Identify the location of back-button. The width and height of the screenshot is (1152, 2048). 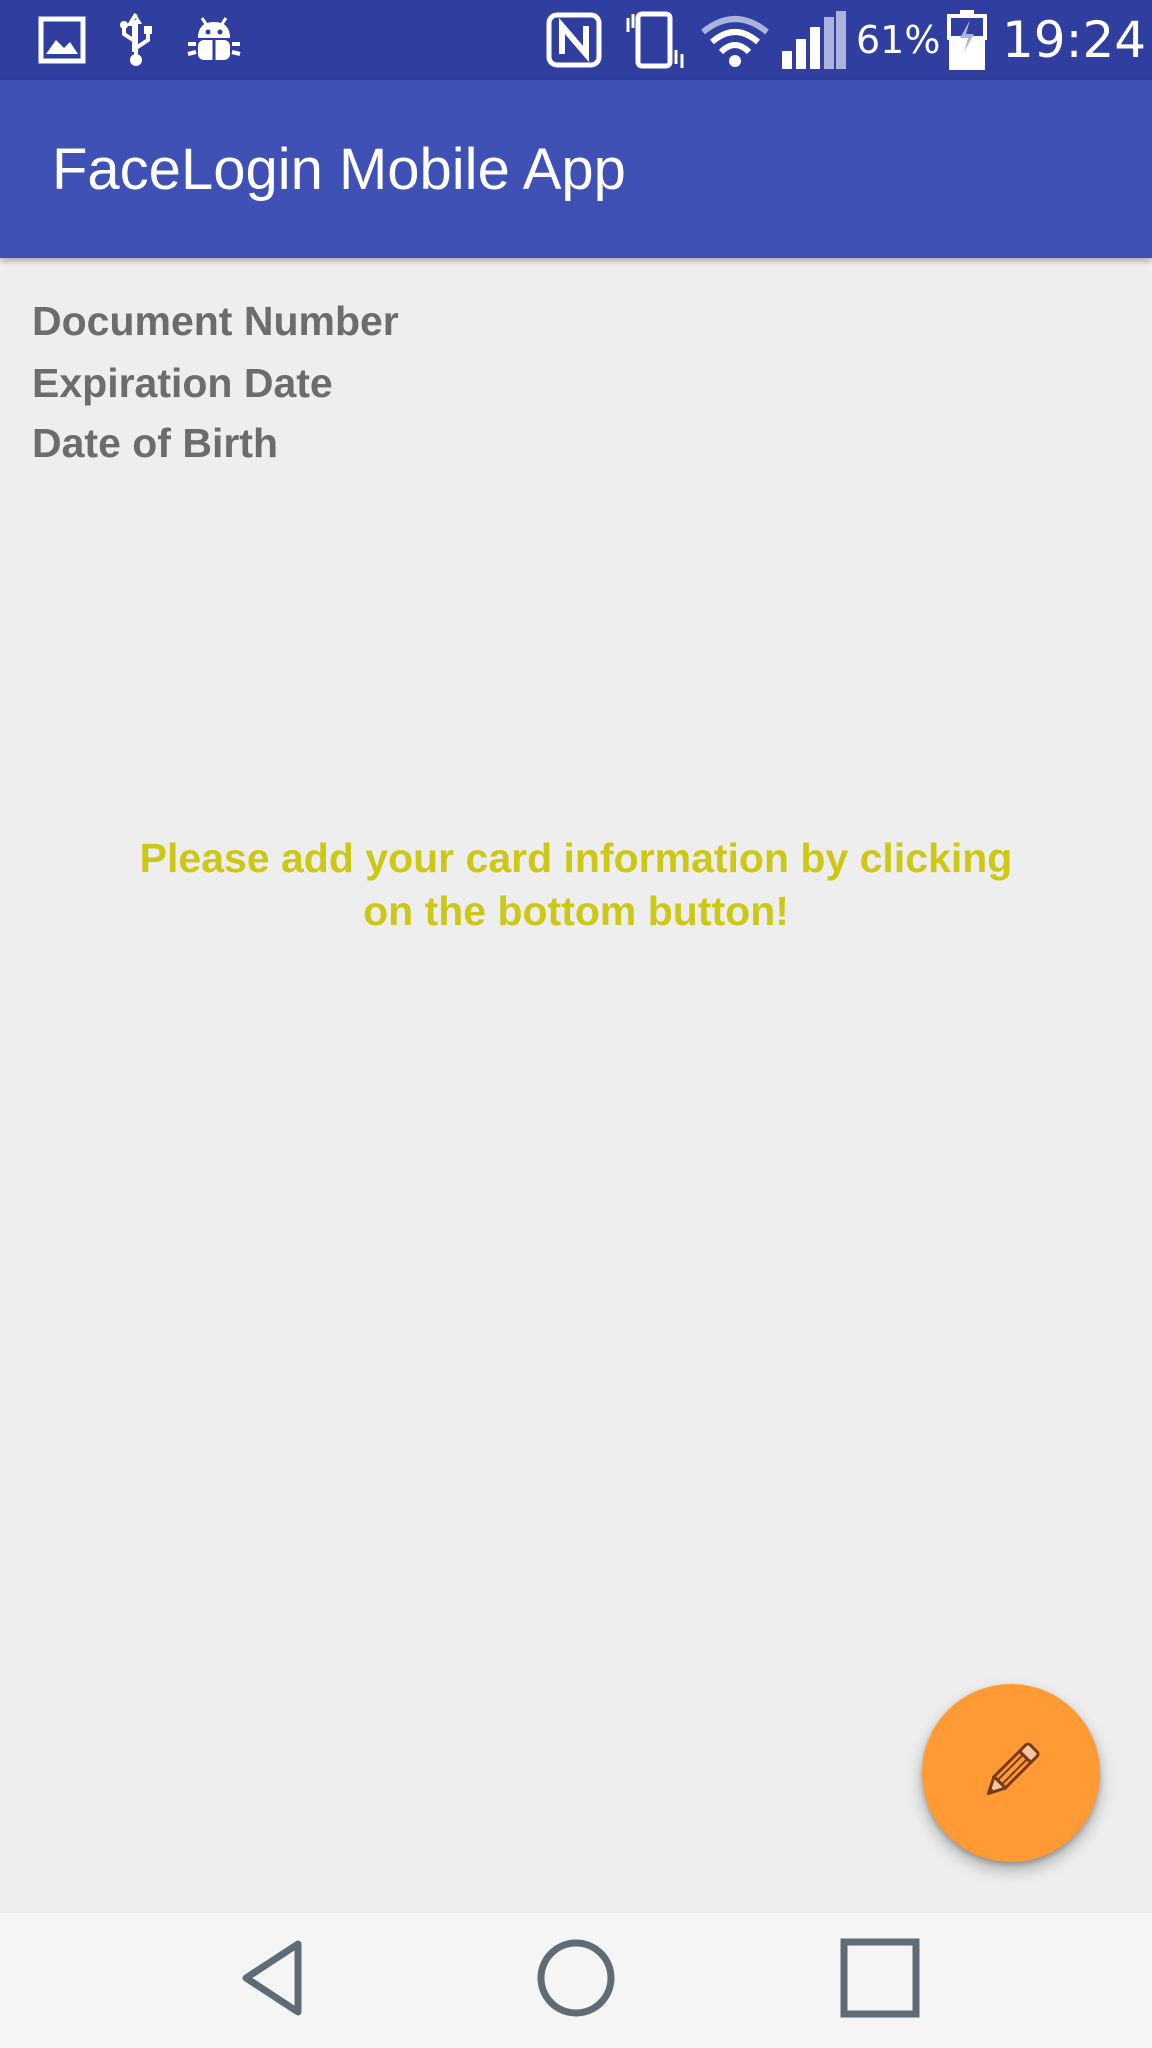
(272, 1980).